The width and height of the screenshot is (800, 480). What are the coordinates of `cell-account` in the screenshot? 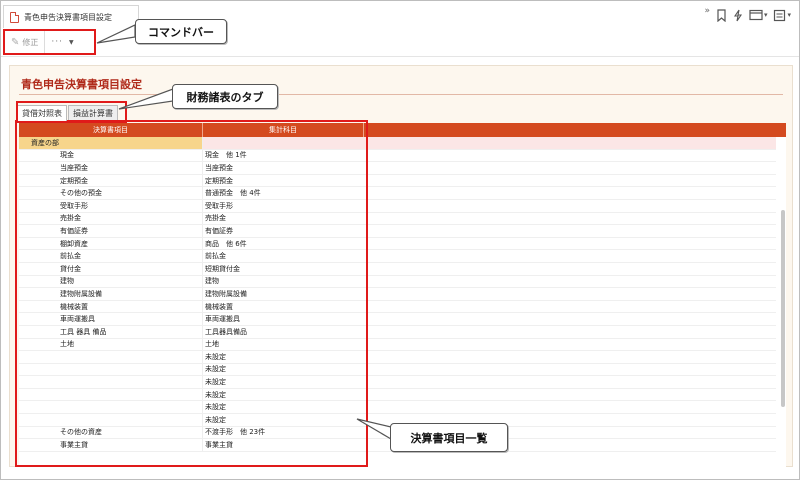 It's located at (283, 143).